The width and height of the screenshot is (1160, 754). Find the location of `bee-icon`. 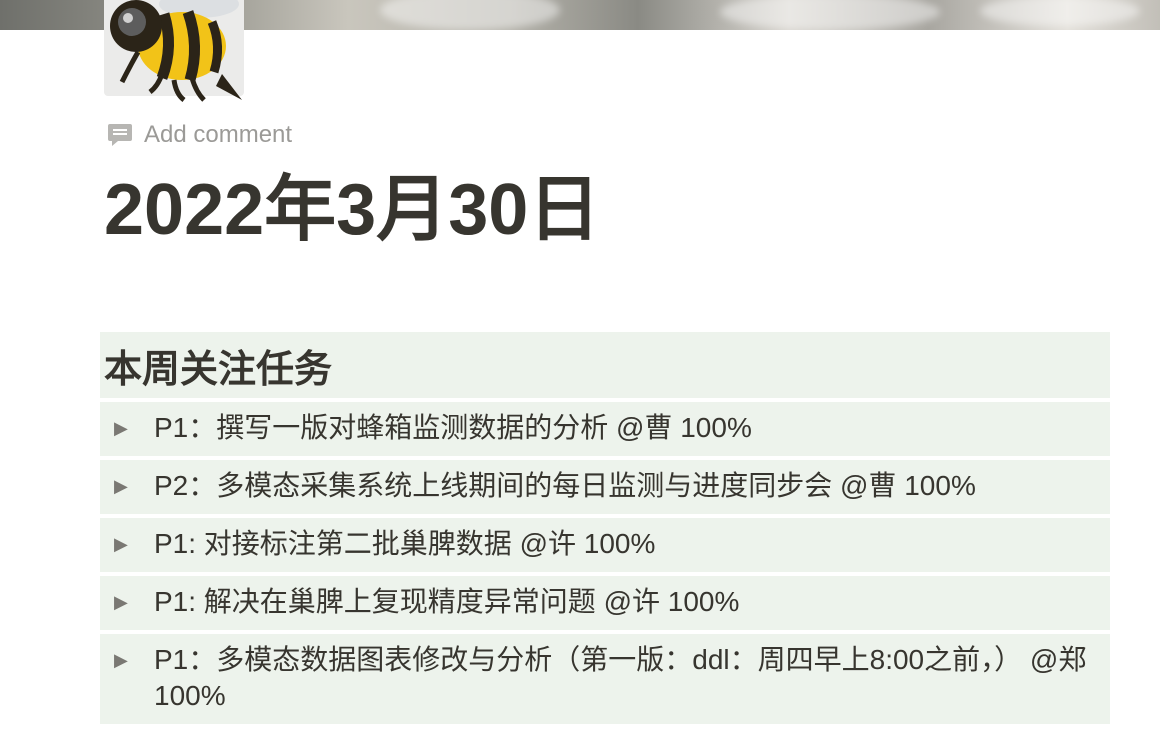

bee-icon is located at coordinates (176, 51).